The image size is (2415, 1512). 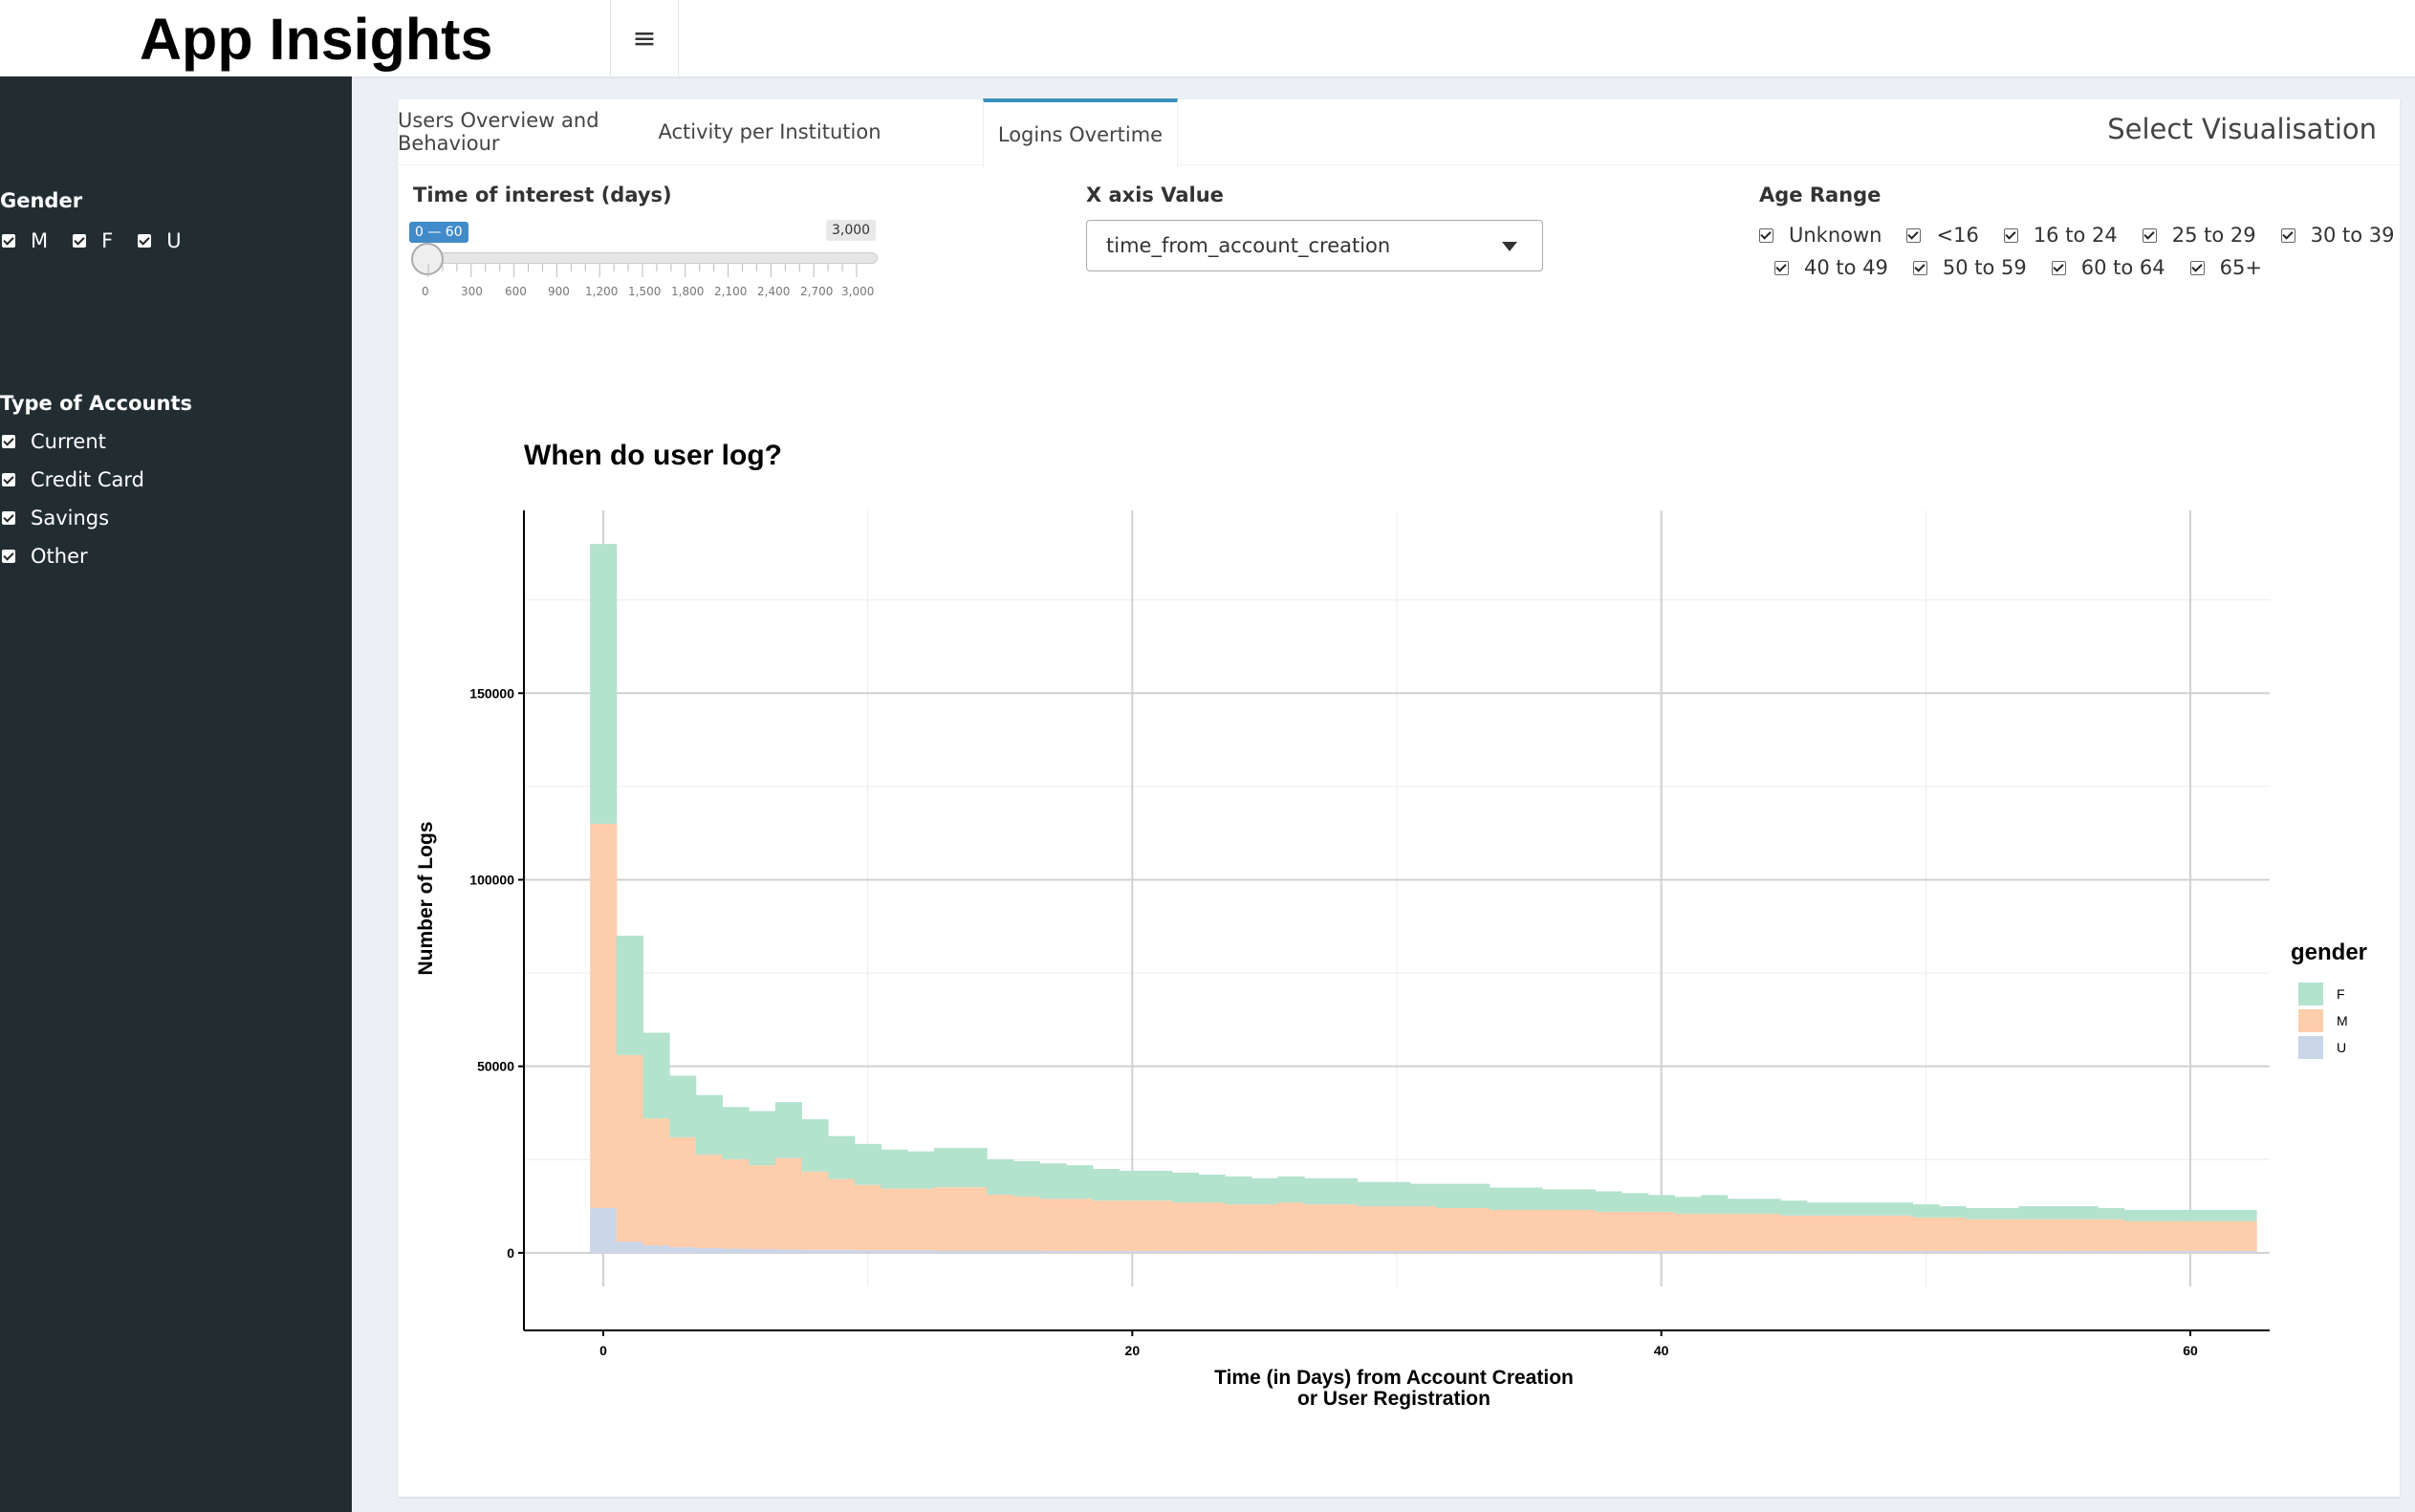 I want to click on age-40-49-checkbox, so click(x=1781, y=267).